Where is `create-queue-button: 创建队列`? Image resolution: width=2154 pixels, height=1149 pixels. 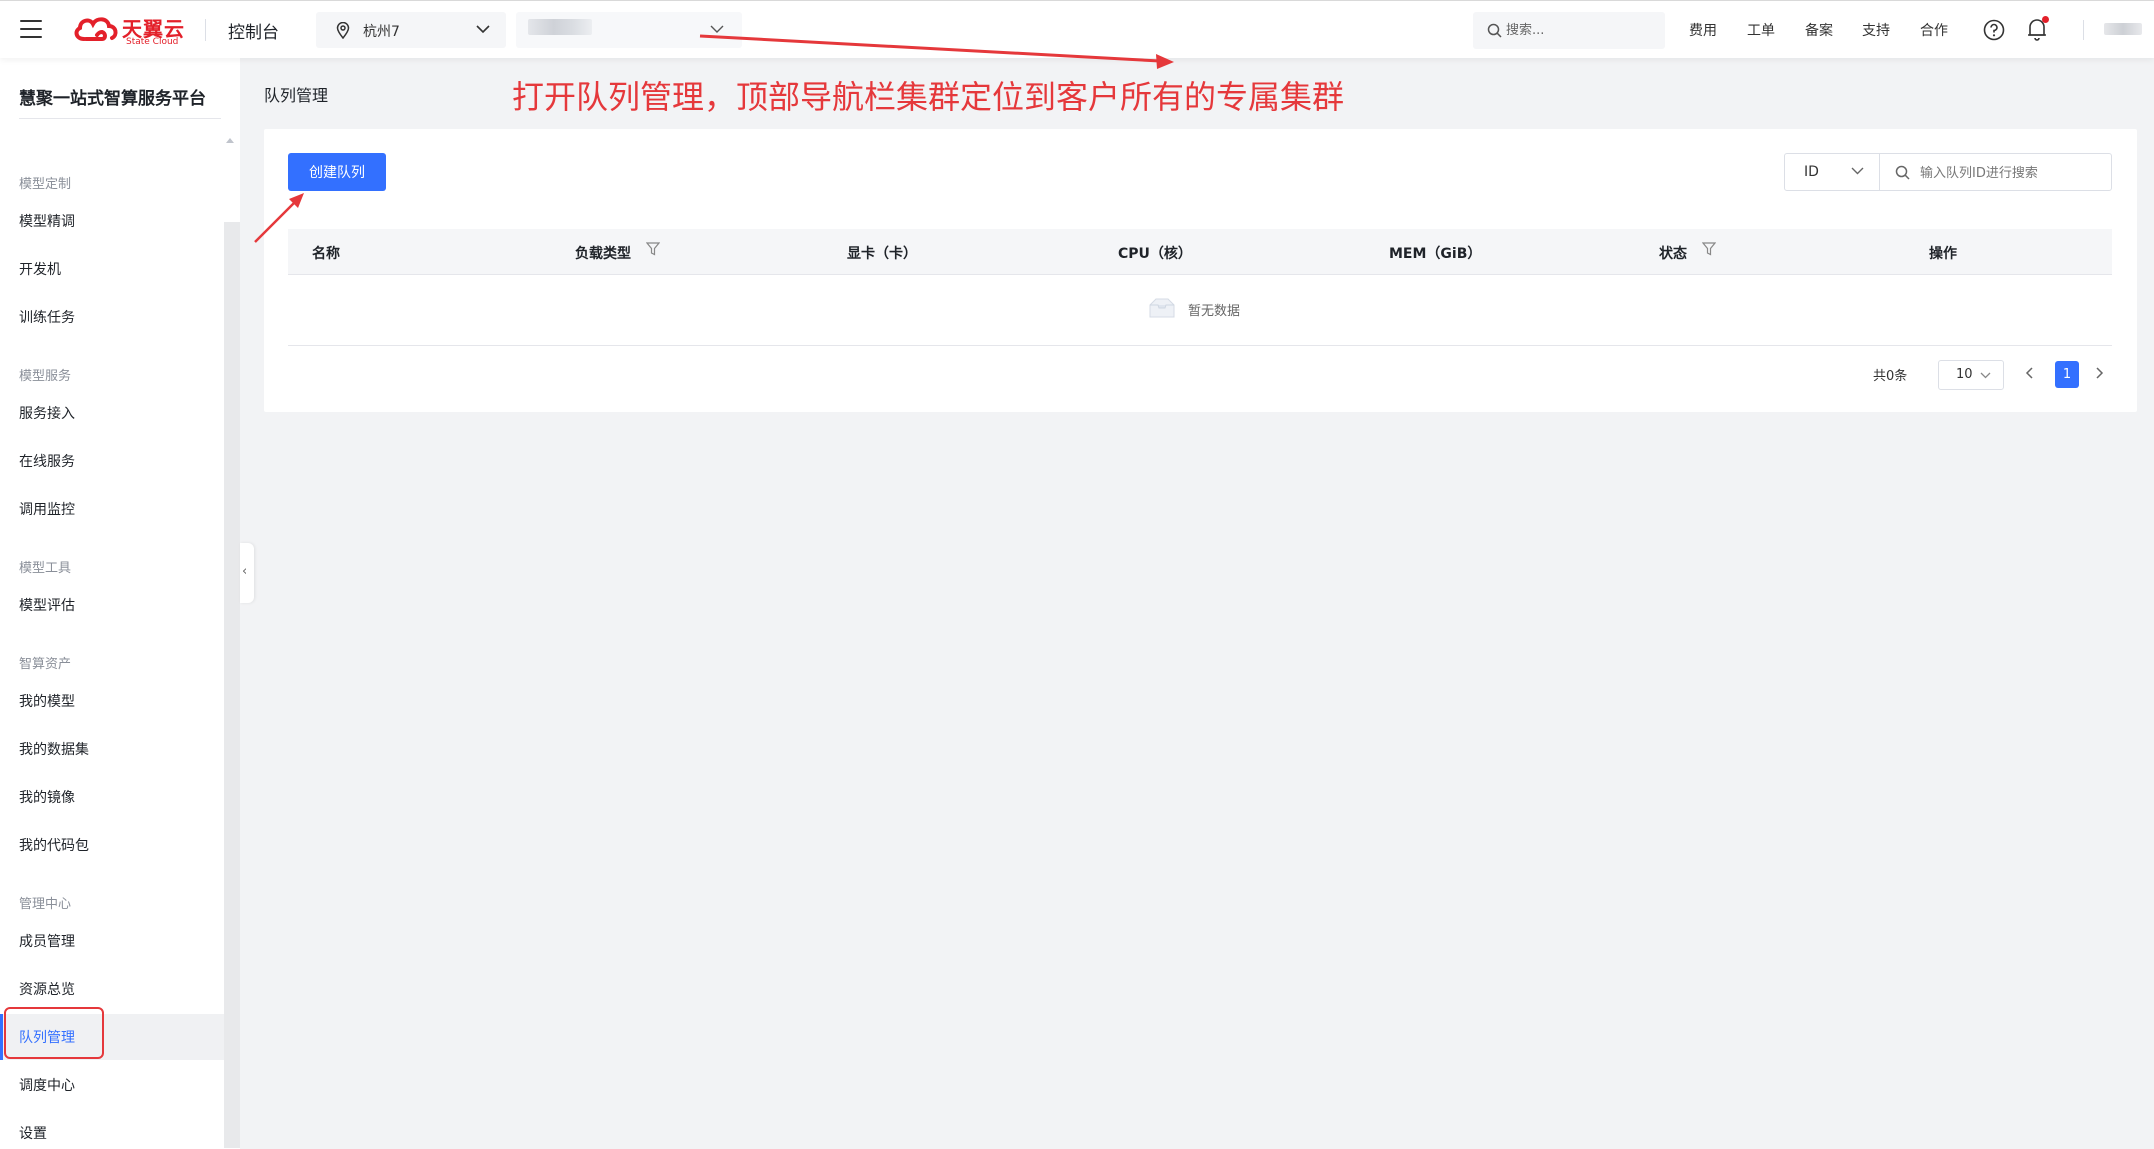 create-queue-button: 创建队列 is located at coordinates (337, 172).